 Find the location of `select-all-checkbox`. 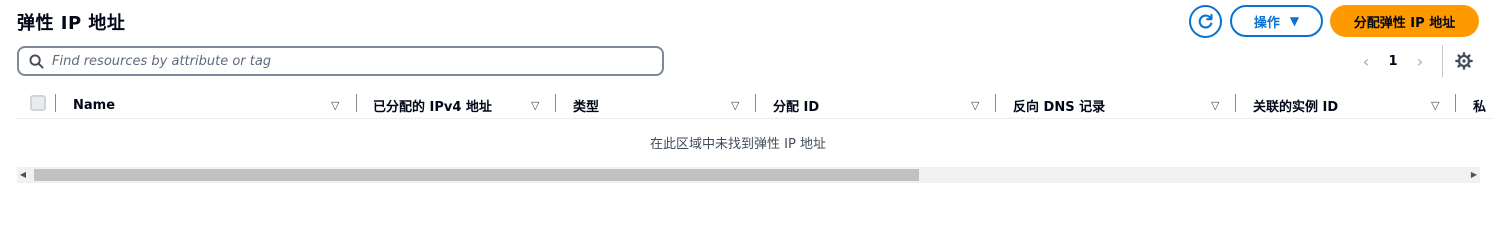

select-all-checkbox is located at coordinates (38, 103).